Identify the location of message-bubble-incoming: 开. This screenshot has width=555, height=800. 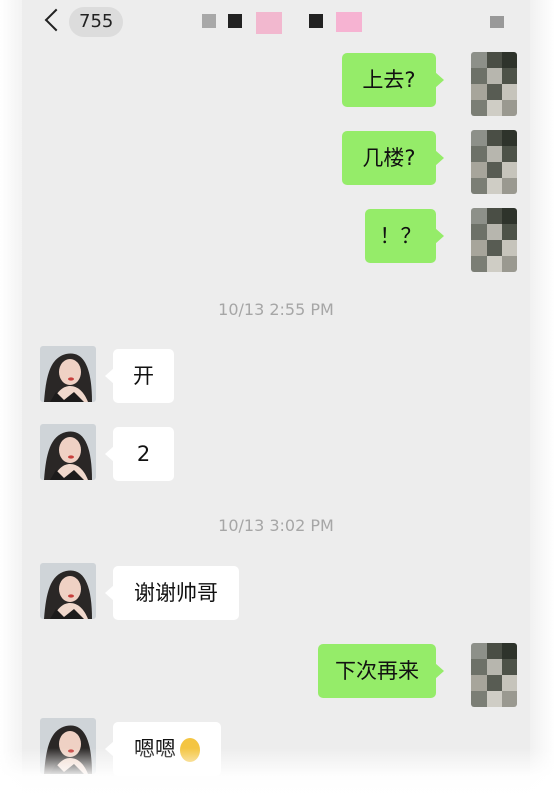
(139, 376).